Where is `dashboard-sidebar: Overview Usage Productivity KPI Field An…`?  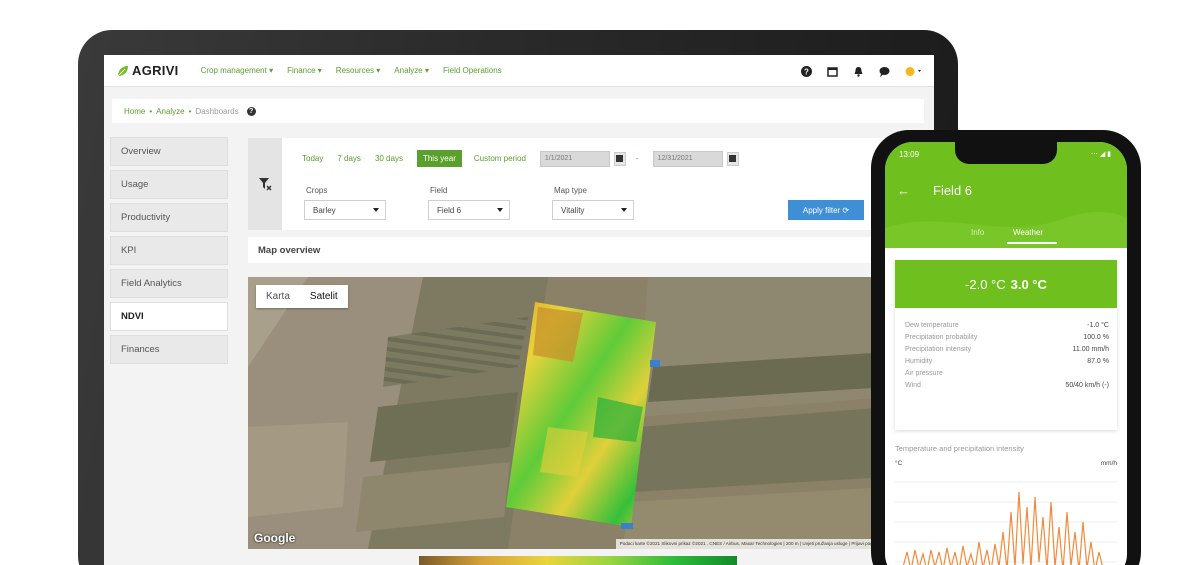 dashboard-sidebar: Overview Usage Productivity KPI Field An… is located at coordinates (169, 252).